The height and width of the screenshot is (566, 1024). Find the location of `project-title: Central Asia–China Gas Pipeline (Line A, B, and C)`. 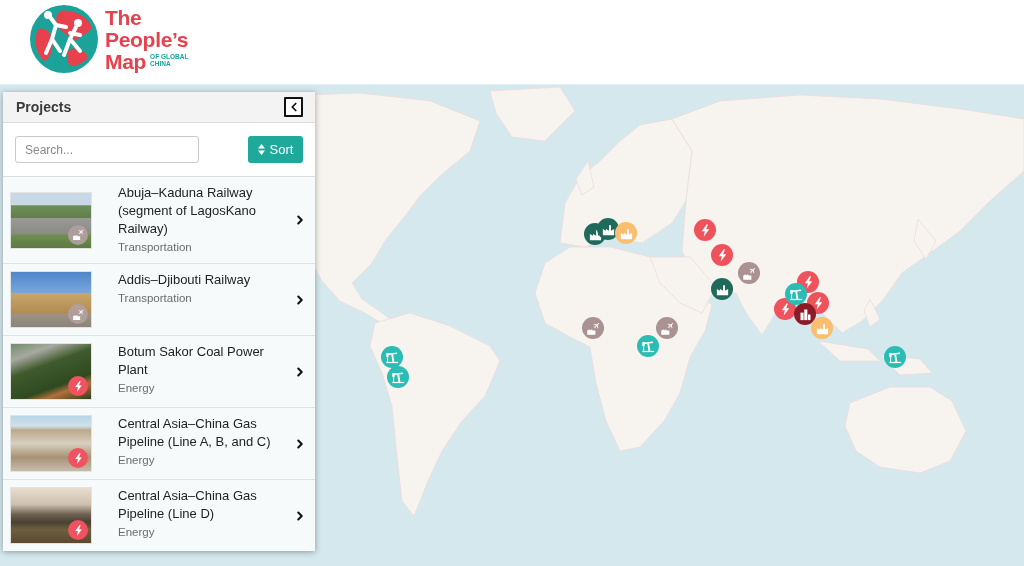

project-title: Central Asia–China Gas Pipeline (Line A, B, and C) is located at coordinates (195, 433).